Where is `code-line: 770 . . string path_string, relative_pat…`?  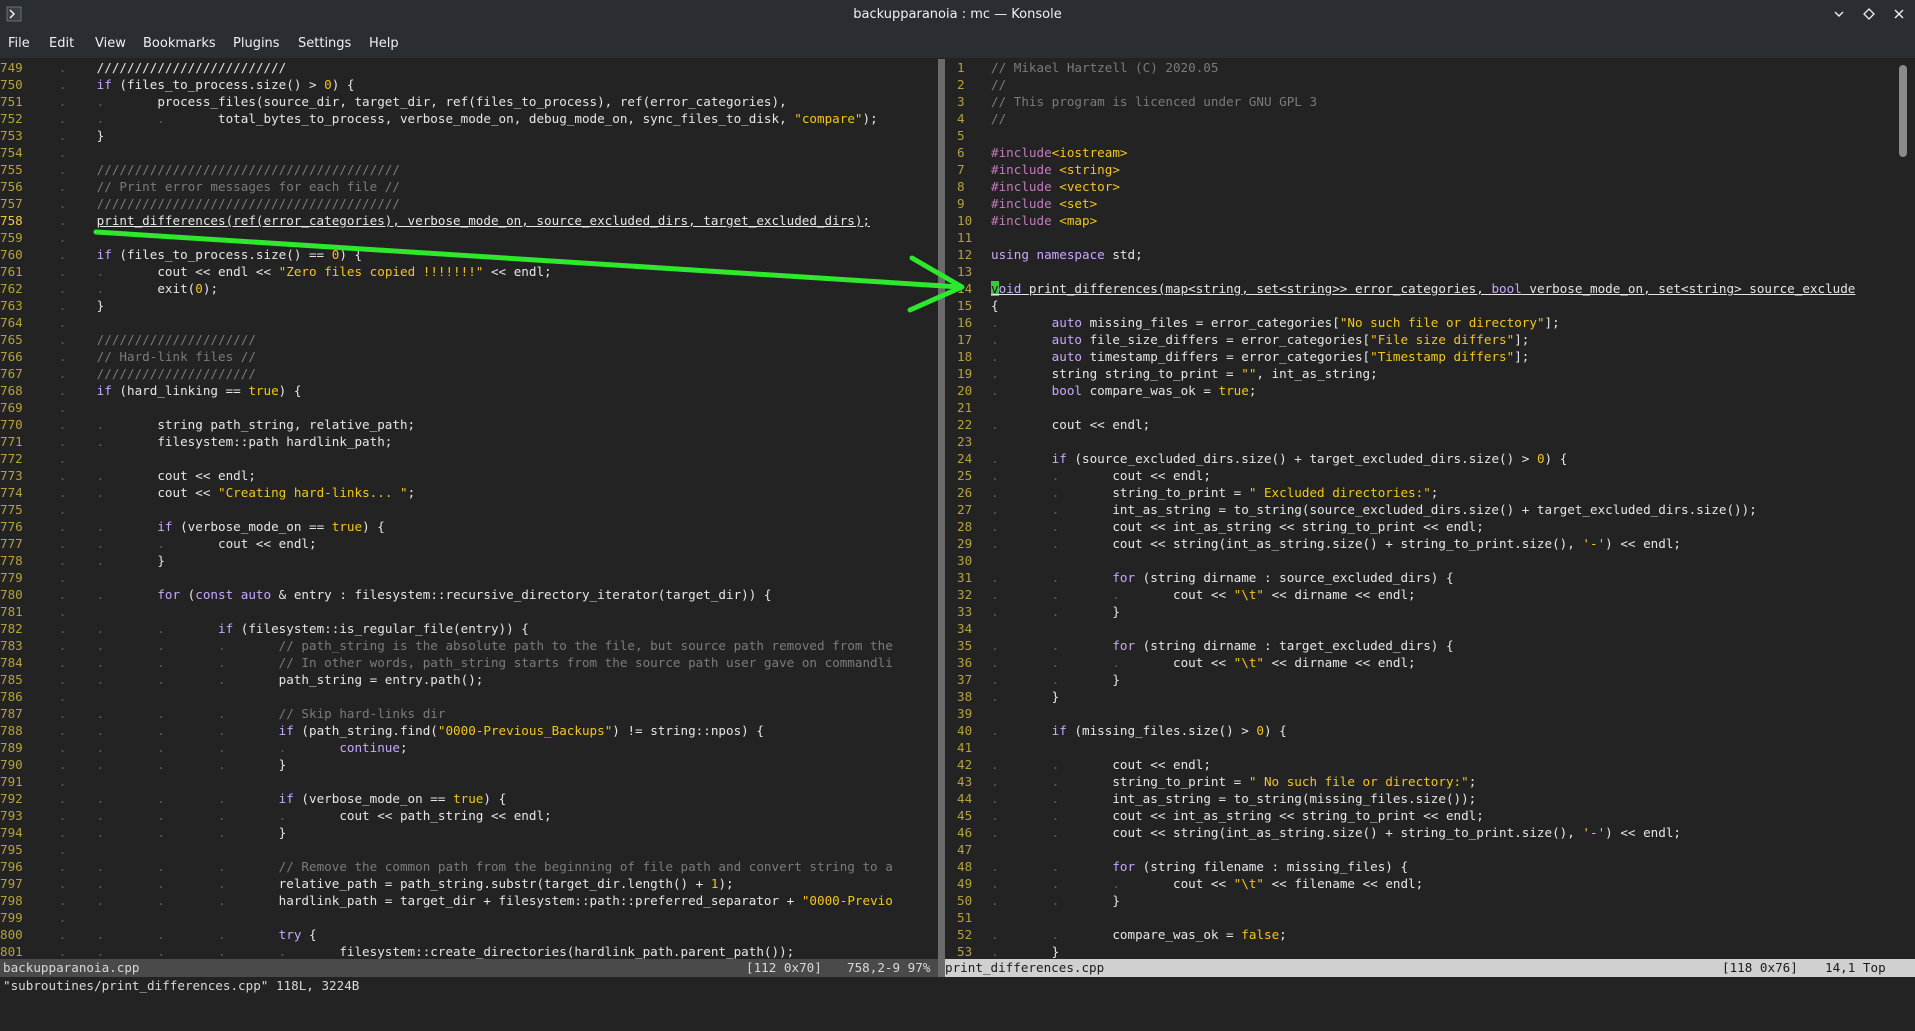
code-line: 770 . . string path_string, relative_pat… is located at coordinates (469, 424).